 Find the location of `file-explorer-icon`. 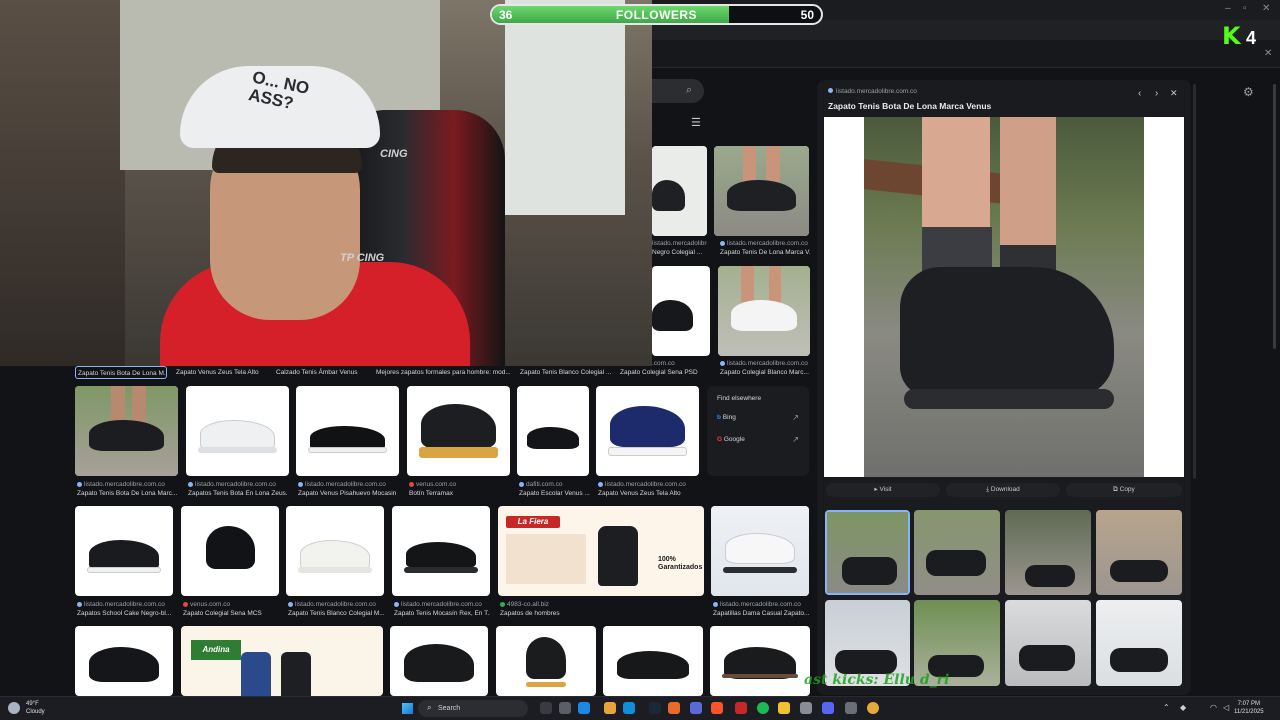

file-explorer-icon is located at coordinates (610, 708).